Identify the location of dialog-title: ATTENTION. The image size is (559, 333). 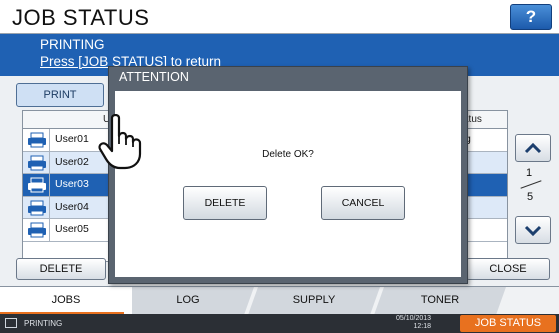
(154, 77).